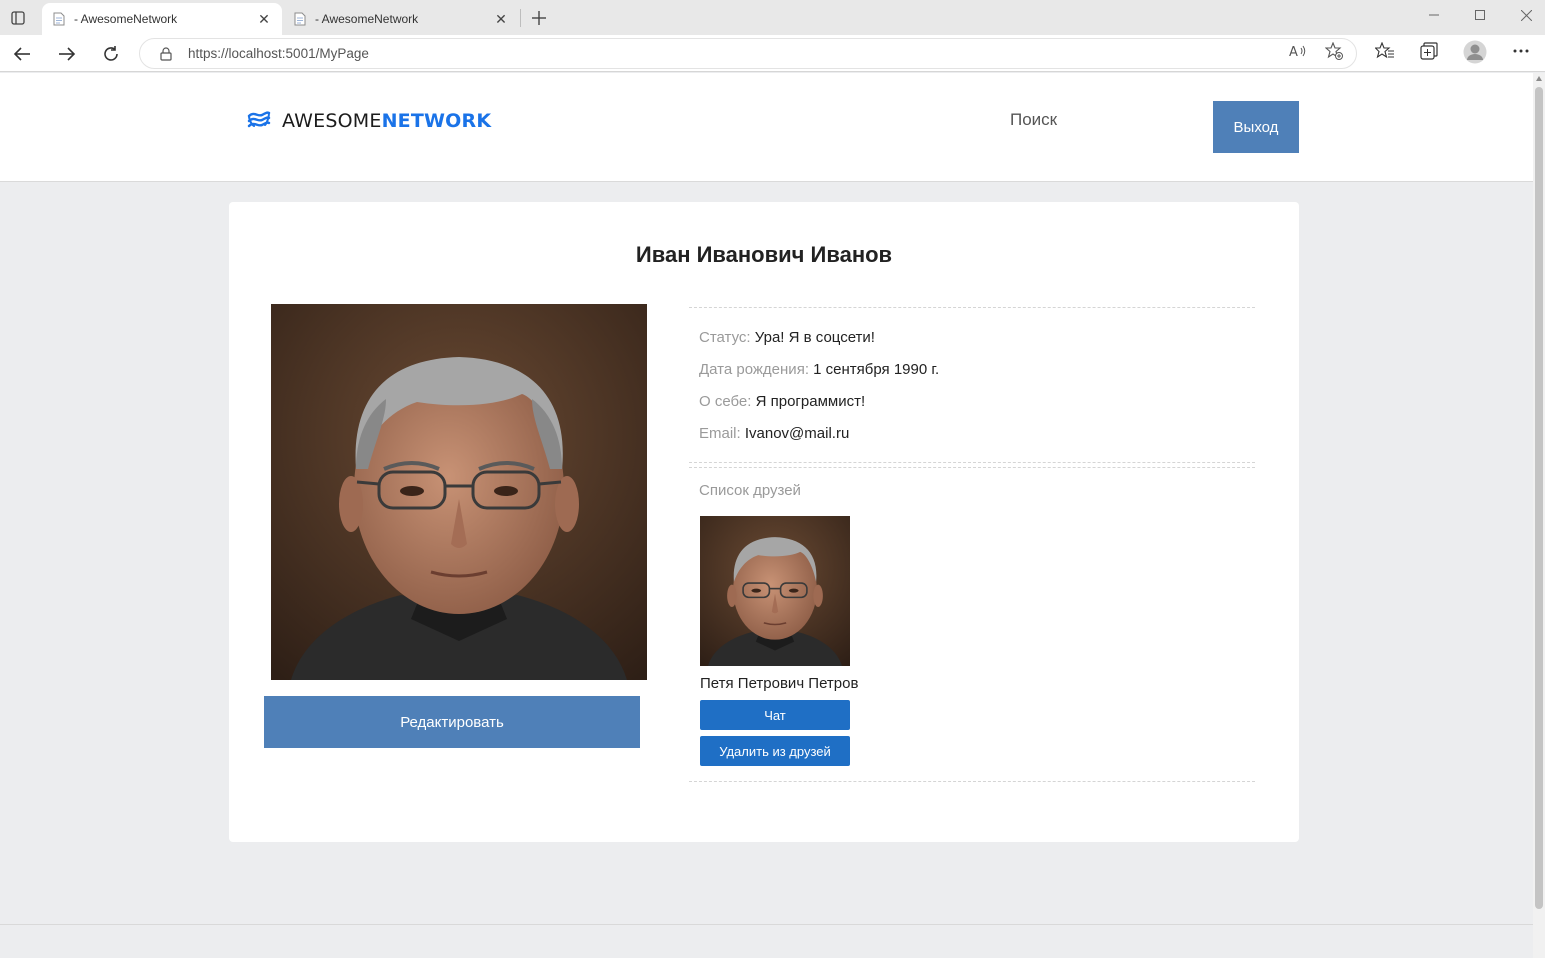 This screenshot has height=958, width=1545. I want to click on collections-icon, so click(1429, 51).